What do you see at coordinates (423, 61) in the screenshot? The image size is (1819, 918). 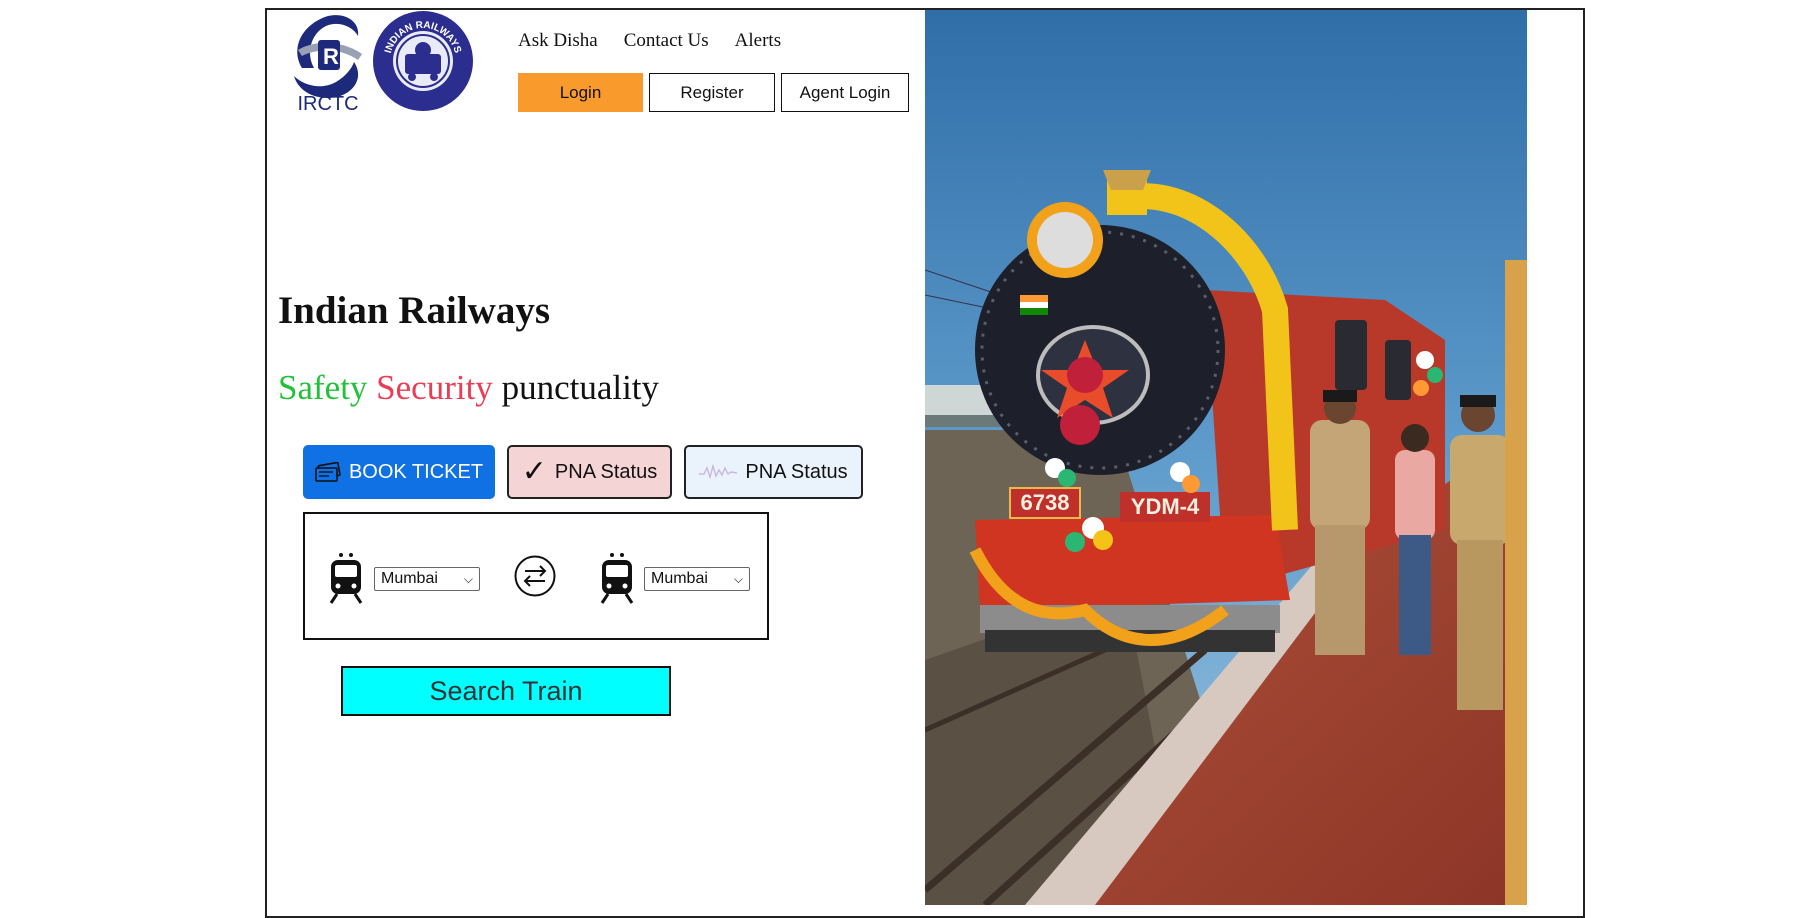 I see `indian-railways-logo: INDIAN RAILWAYS` at bounding box center [423, 61].